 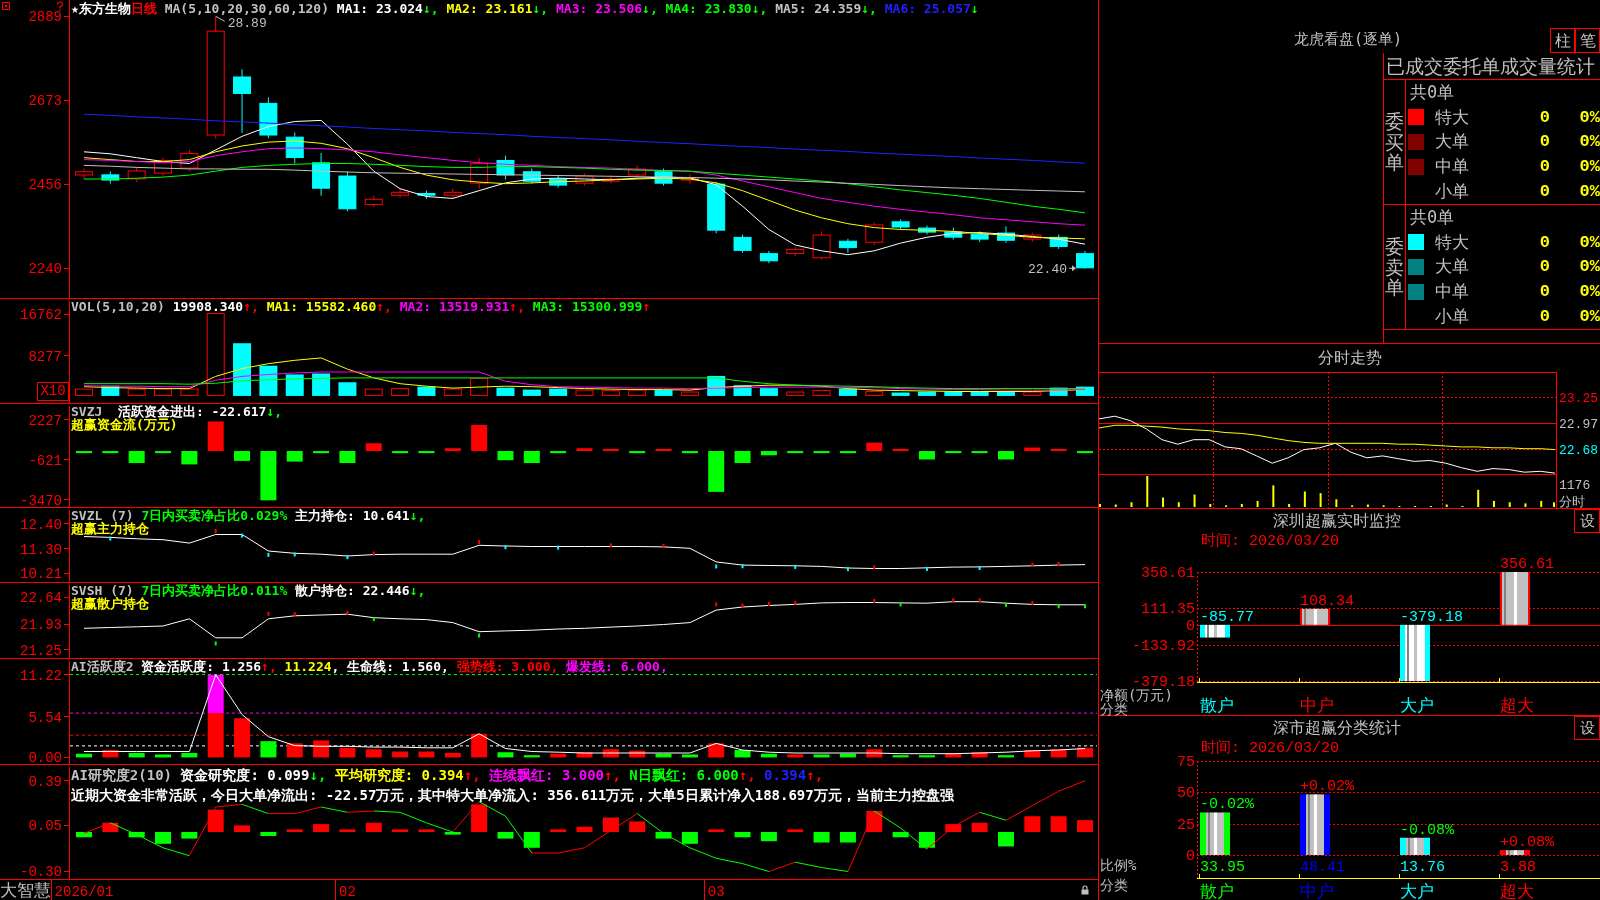 What do you see at coordinates (45, 758) in the screenshot?
I see `axis-tick-label: 0.00` at bounding box center [45, 758].